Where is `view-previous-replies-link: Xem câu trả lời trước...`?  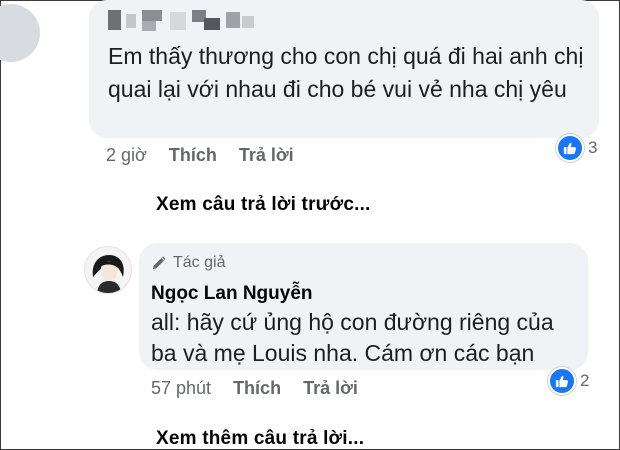 view-previous-replies-link: Xem câu trả lời trước... is located at coordinates (263, 205).